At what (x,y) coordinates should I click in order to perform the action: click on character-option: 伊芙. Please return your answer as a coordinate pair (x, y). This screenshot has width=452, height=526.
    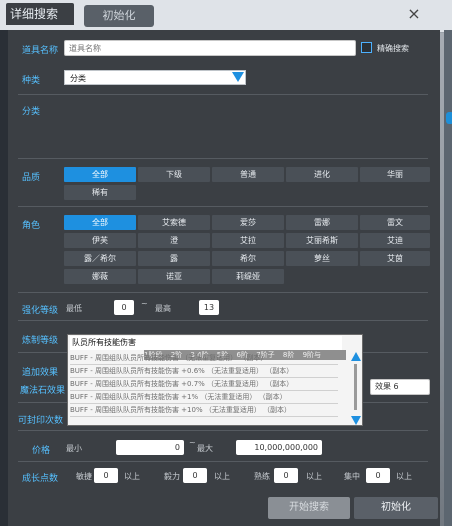
    Looking at the image, I should click on (100, 240).